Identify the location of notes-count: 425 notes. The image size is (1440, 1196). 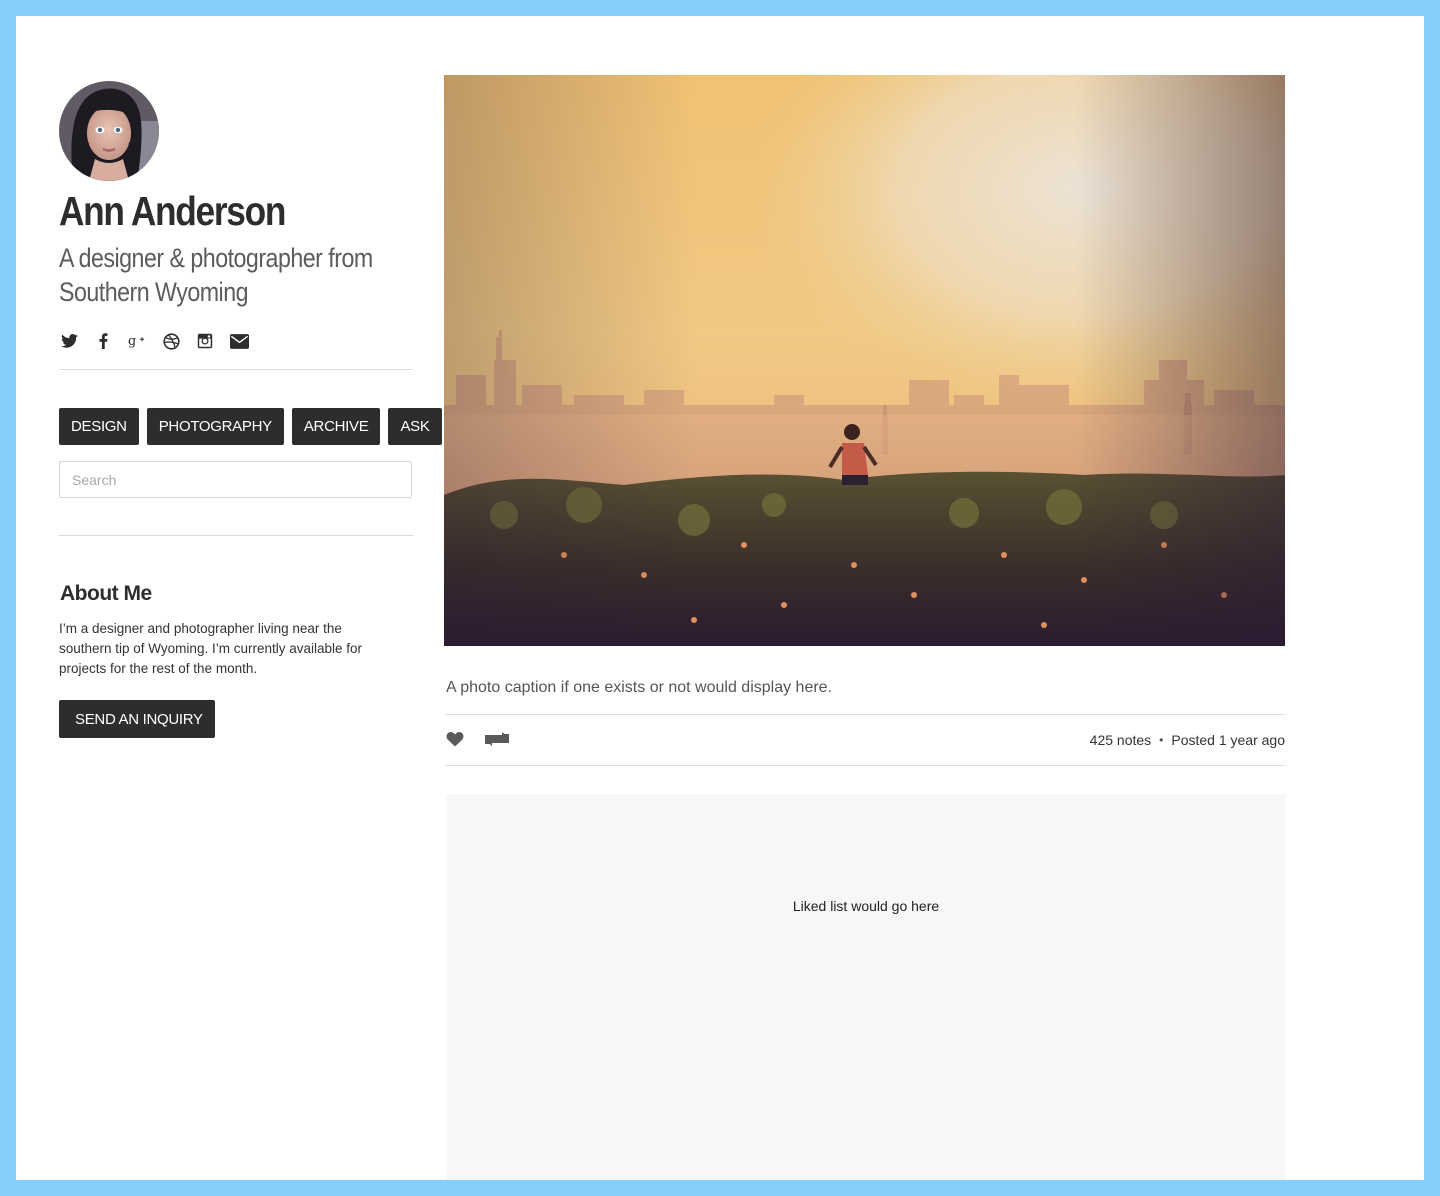
(1121, 740).